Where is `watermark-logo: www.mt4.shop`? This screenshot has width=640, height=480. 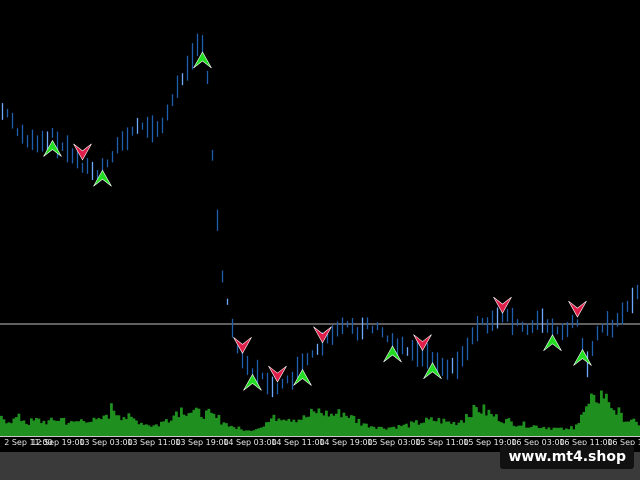
watermark-logo: www.mt4.shop is located at coordinates (567, 457).